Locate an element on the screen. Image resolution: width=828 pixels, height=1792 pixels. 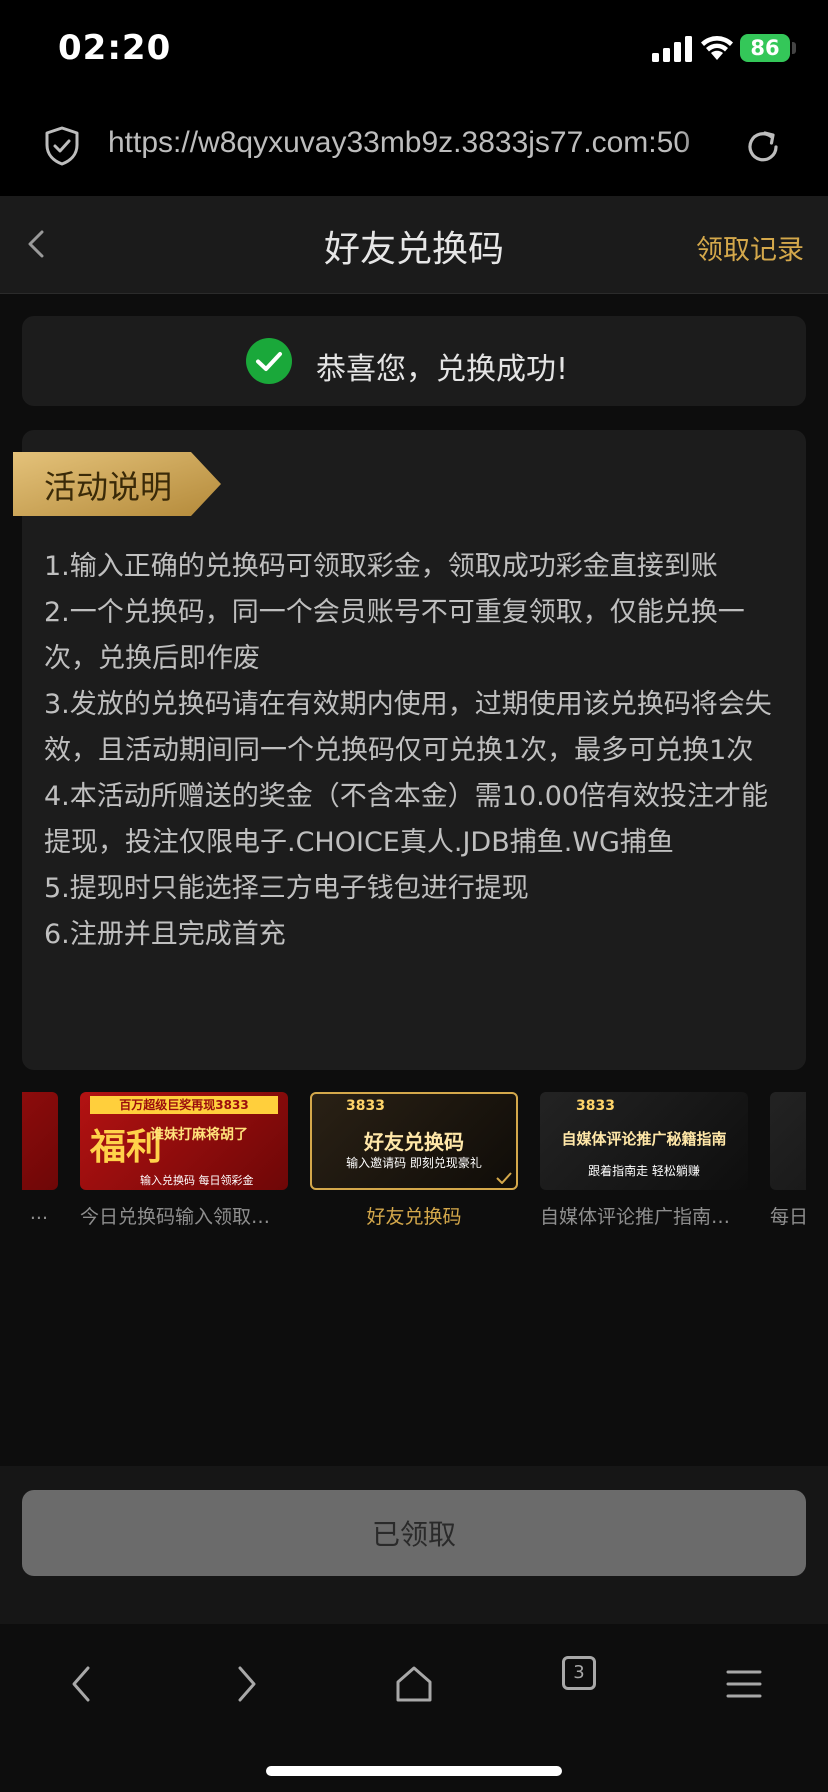
thumb-title: 谁妹打麻将胡了 is located at coordinates (199, 1135).